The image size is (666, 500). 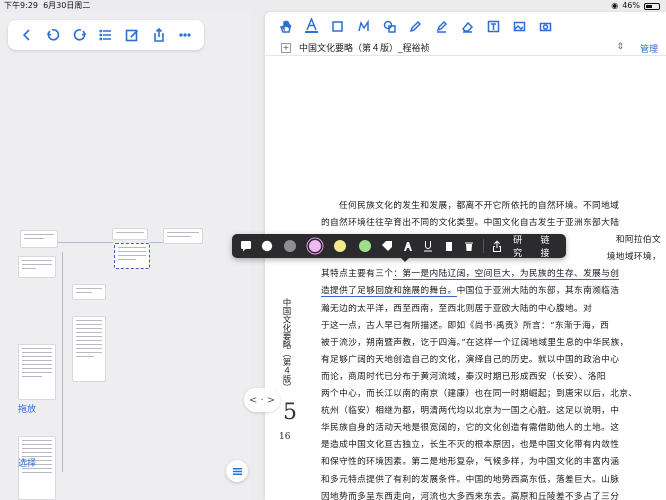 What do you see at coordinates (457, 308) in the screenshot?
I see `text-line: 瀚无边的太平洋，西至西南，至西北则居于亚欧大陆的中心腹地。对` at bounding box center [457, 308].